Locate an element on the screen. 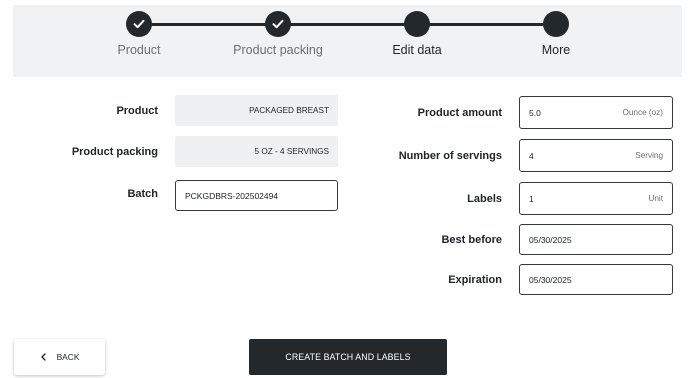  step-product-packing-indicator is located at coordinates (278, 24).